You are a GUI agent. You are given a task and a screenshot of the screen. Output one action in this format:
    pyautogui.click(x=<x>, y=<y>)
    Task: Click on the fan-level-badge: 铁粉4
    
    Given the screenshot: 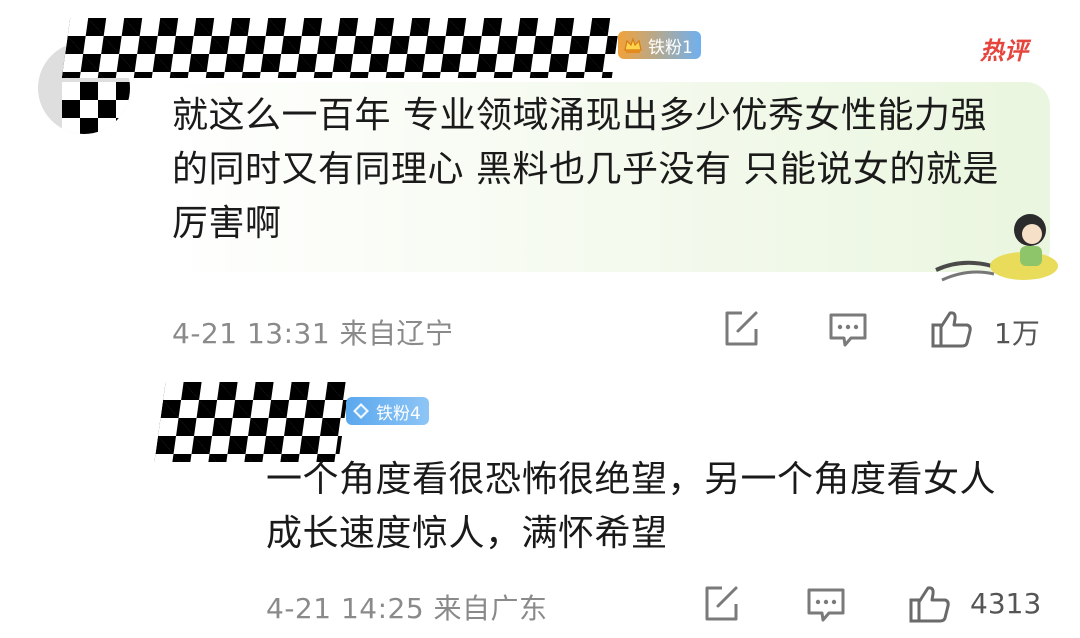 What is the action you would take?
    pyautogui.click(x=387, y=411)
    